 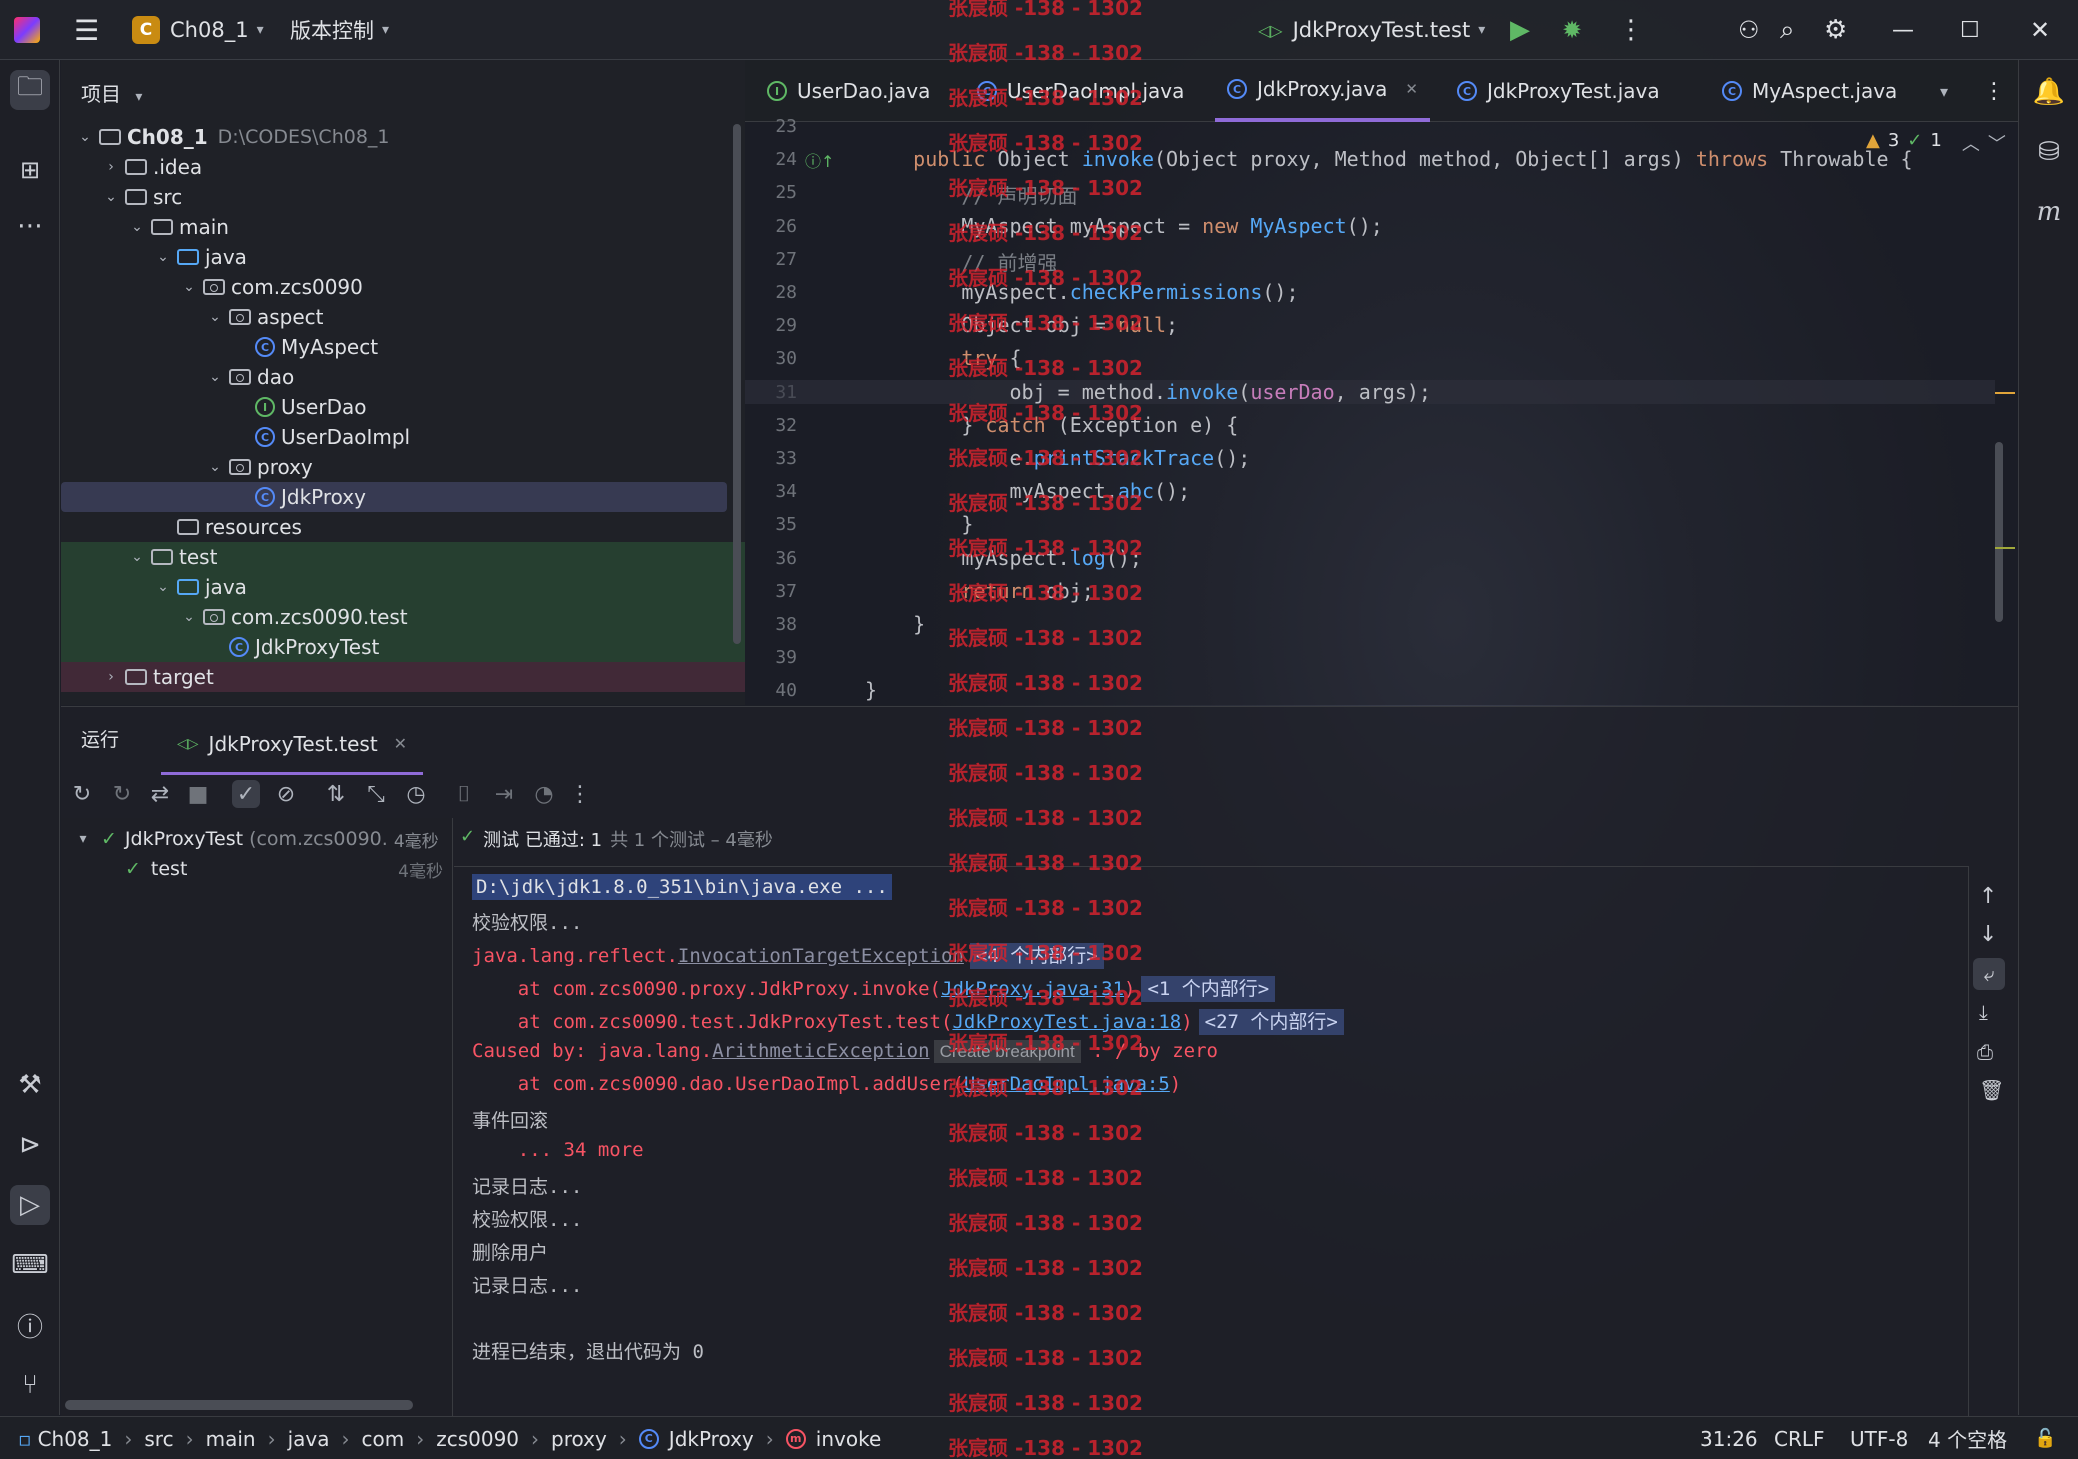 I want to click on breadcrumb-item: Ch08_1, so click(x=75, y=1439).